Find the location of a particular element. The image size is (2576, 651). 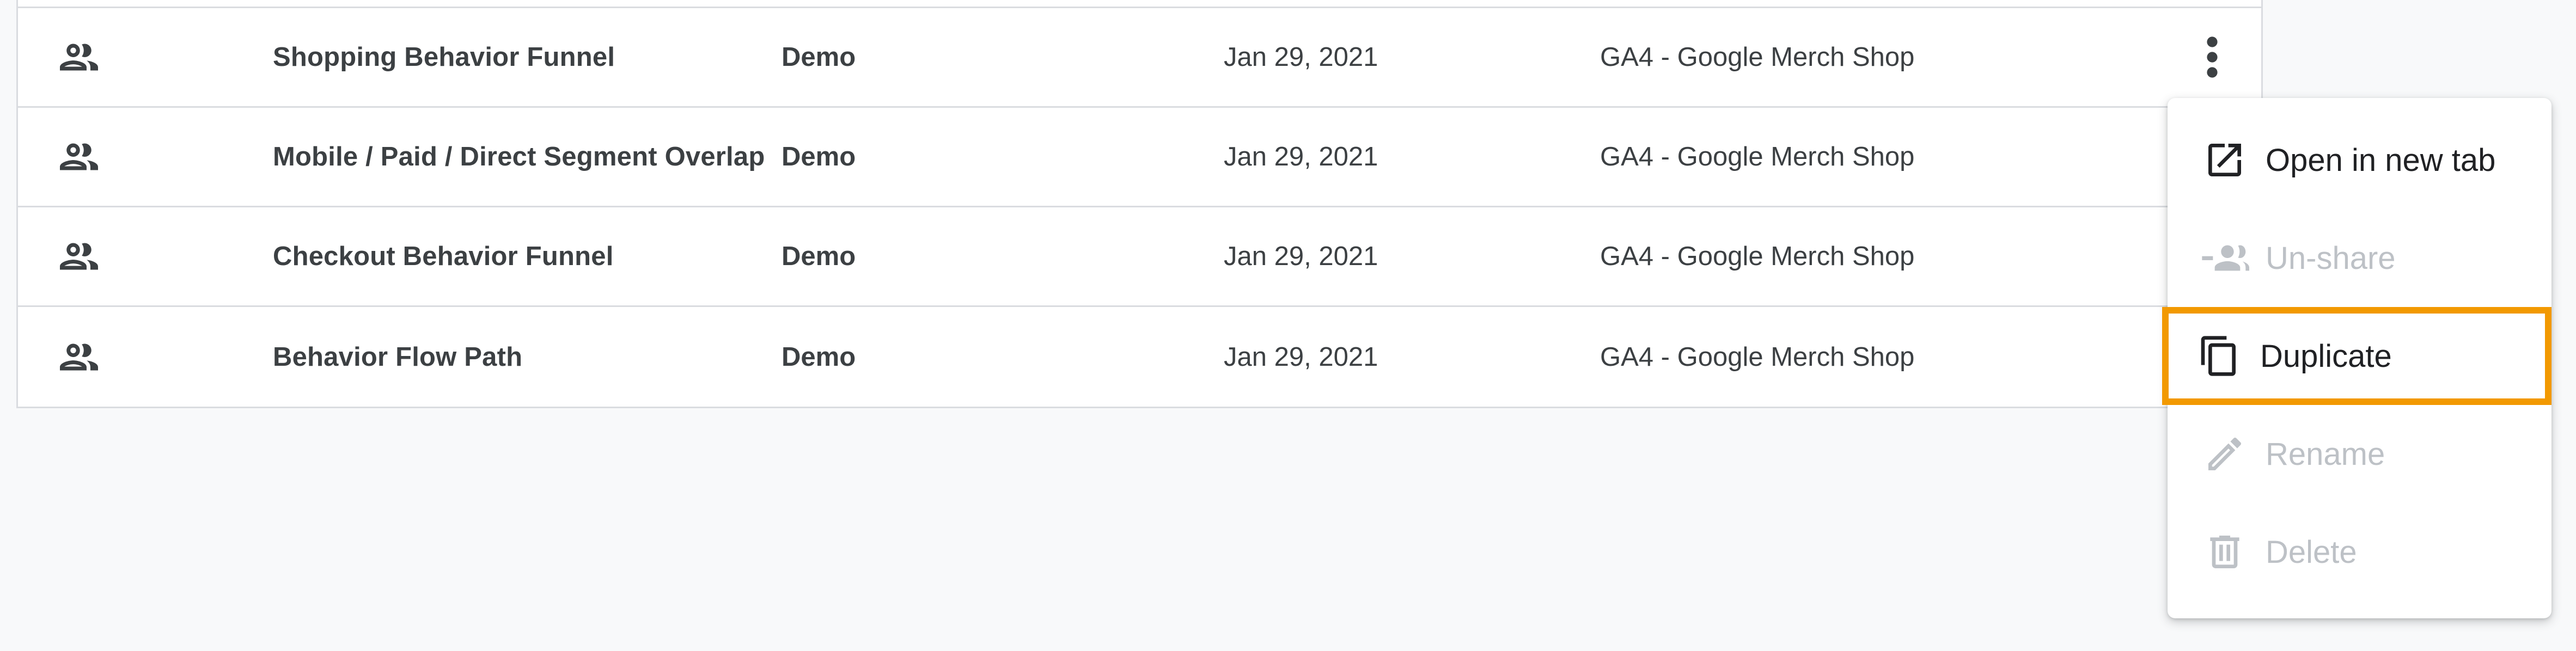

exploration-name: Mobile / Paid / Direct Segment Overlap is located at coordinates (519, 157).